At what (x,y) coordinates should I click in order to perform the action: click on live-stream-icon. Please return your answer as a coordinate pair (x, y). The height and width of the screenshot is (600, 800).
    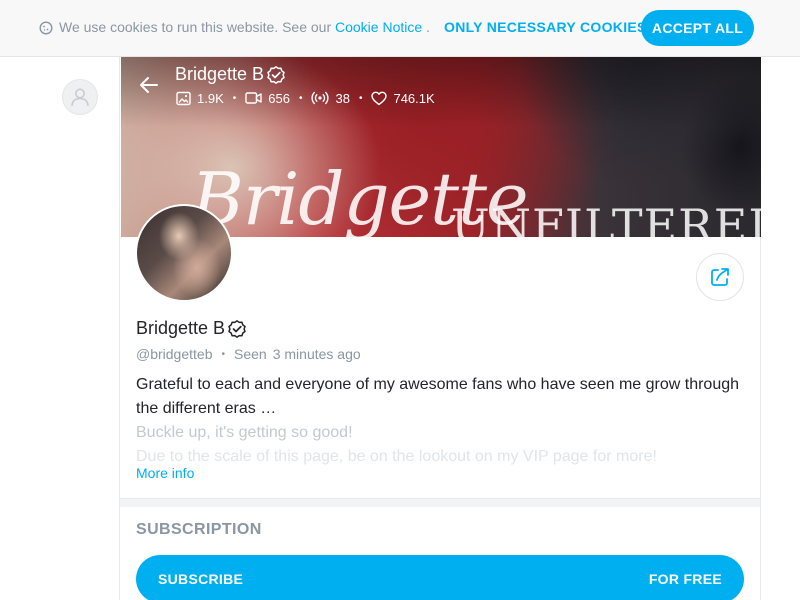
    Looking at the image, I should click on (320, 98).